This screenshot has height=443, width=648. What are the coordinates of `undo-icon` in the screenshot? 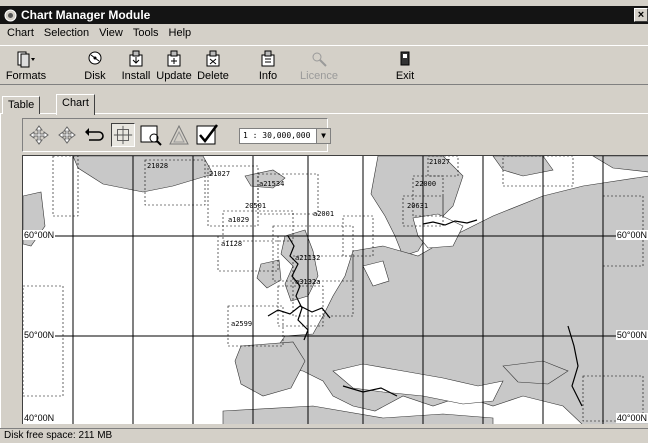 It's located at (95, 135).